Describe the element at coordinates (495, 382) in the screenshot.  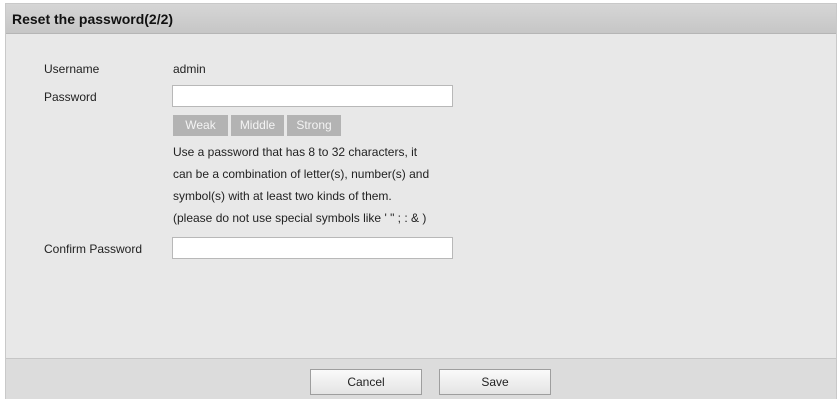
I see `save-button: Save` at that location.